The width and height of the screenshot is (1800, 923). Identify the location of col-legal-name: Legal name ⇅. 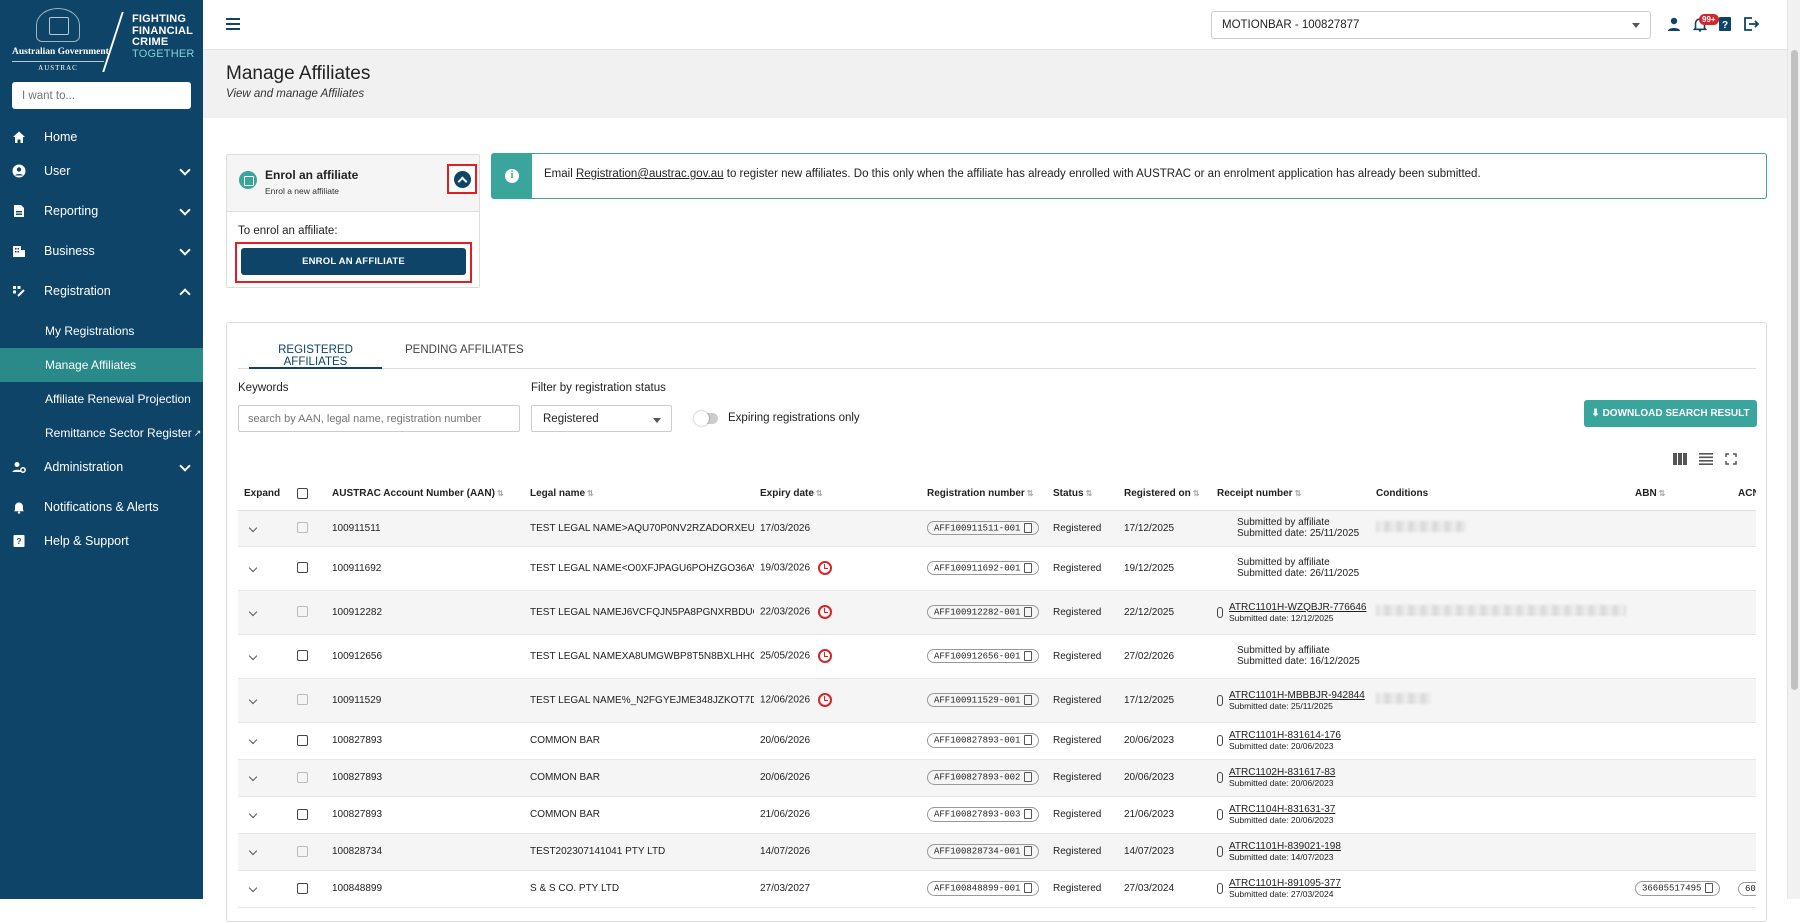
(639, 494).